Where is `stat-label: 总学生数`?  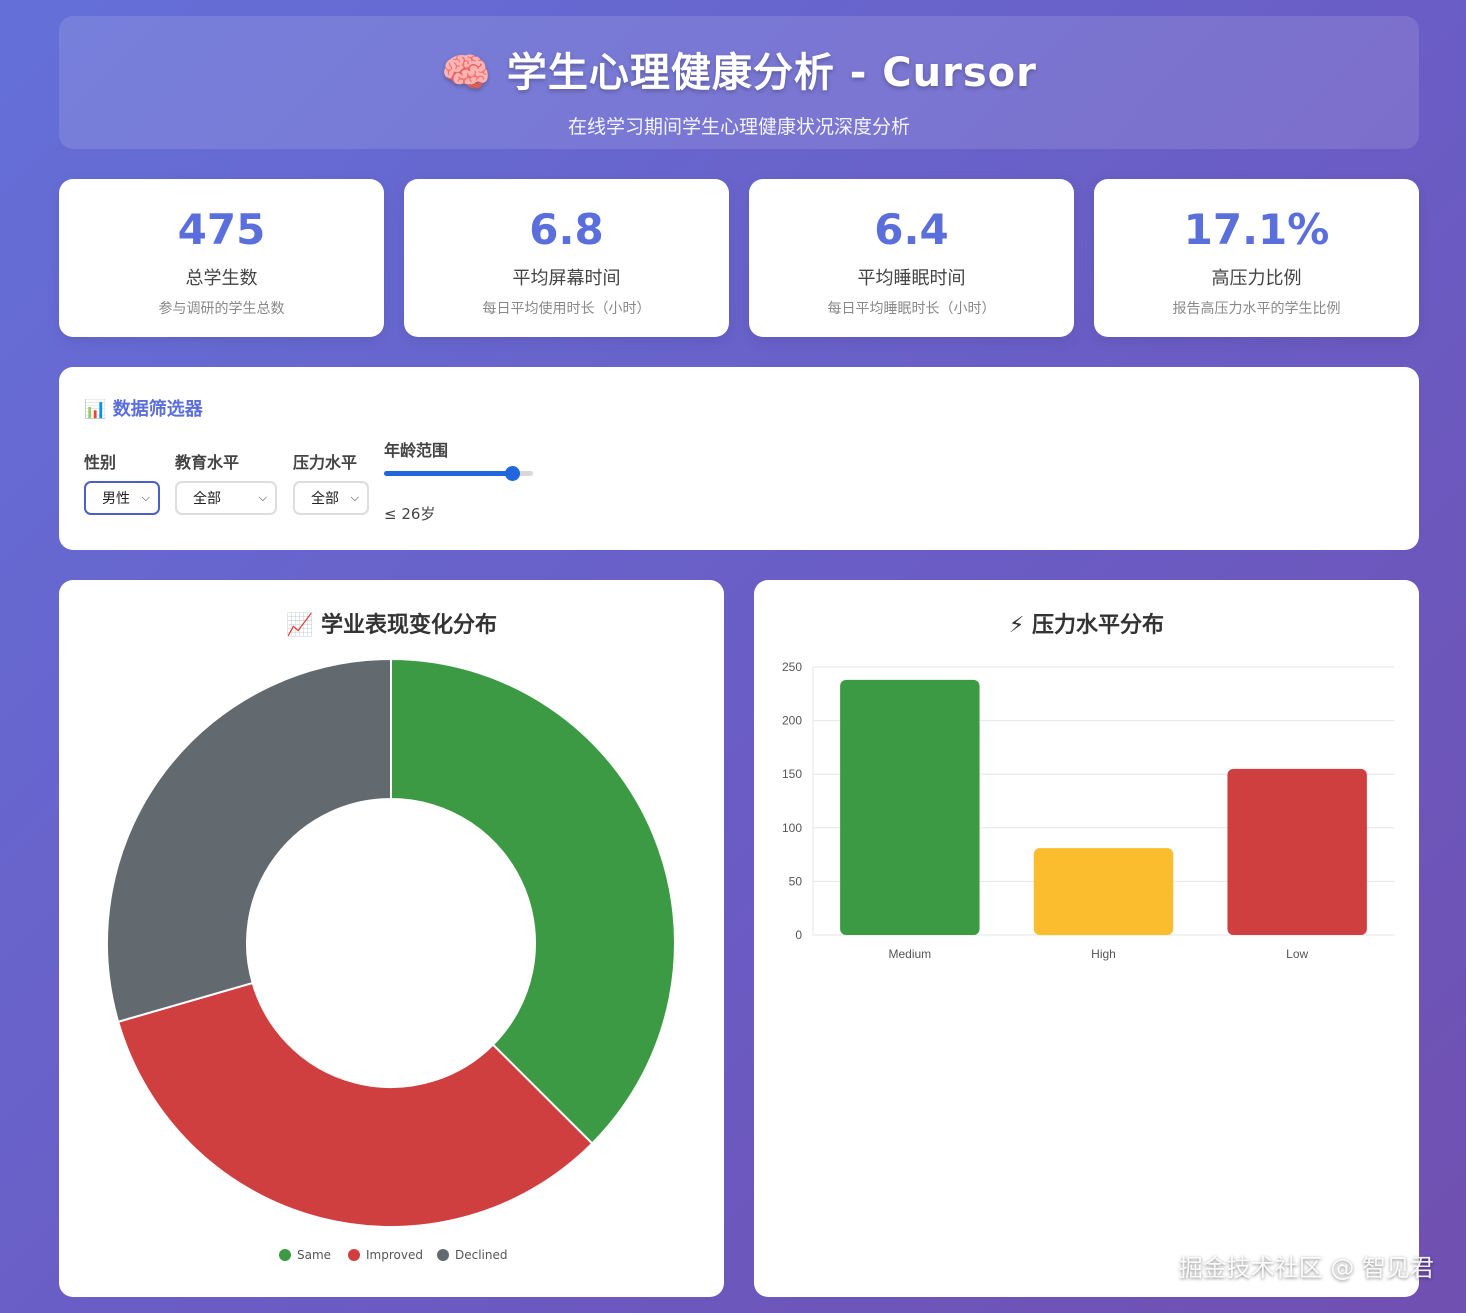 stat-label: 总学生数 is located at coordinates (221, 278).